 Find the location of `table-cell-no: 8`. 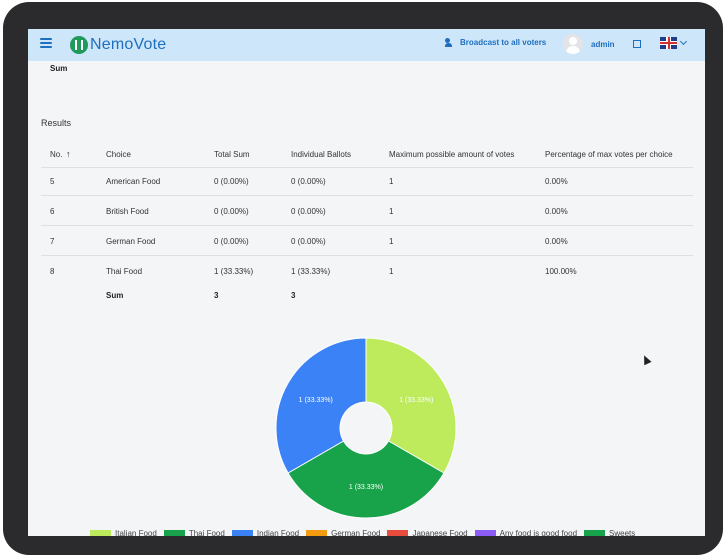

table-cell-no: 8 is located at coordinates (52, 271).